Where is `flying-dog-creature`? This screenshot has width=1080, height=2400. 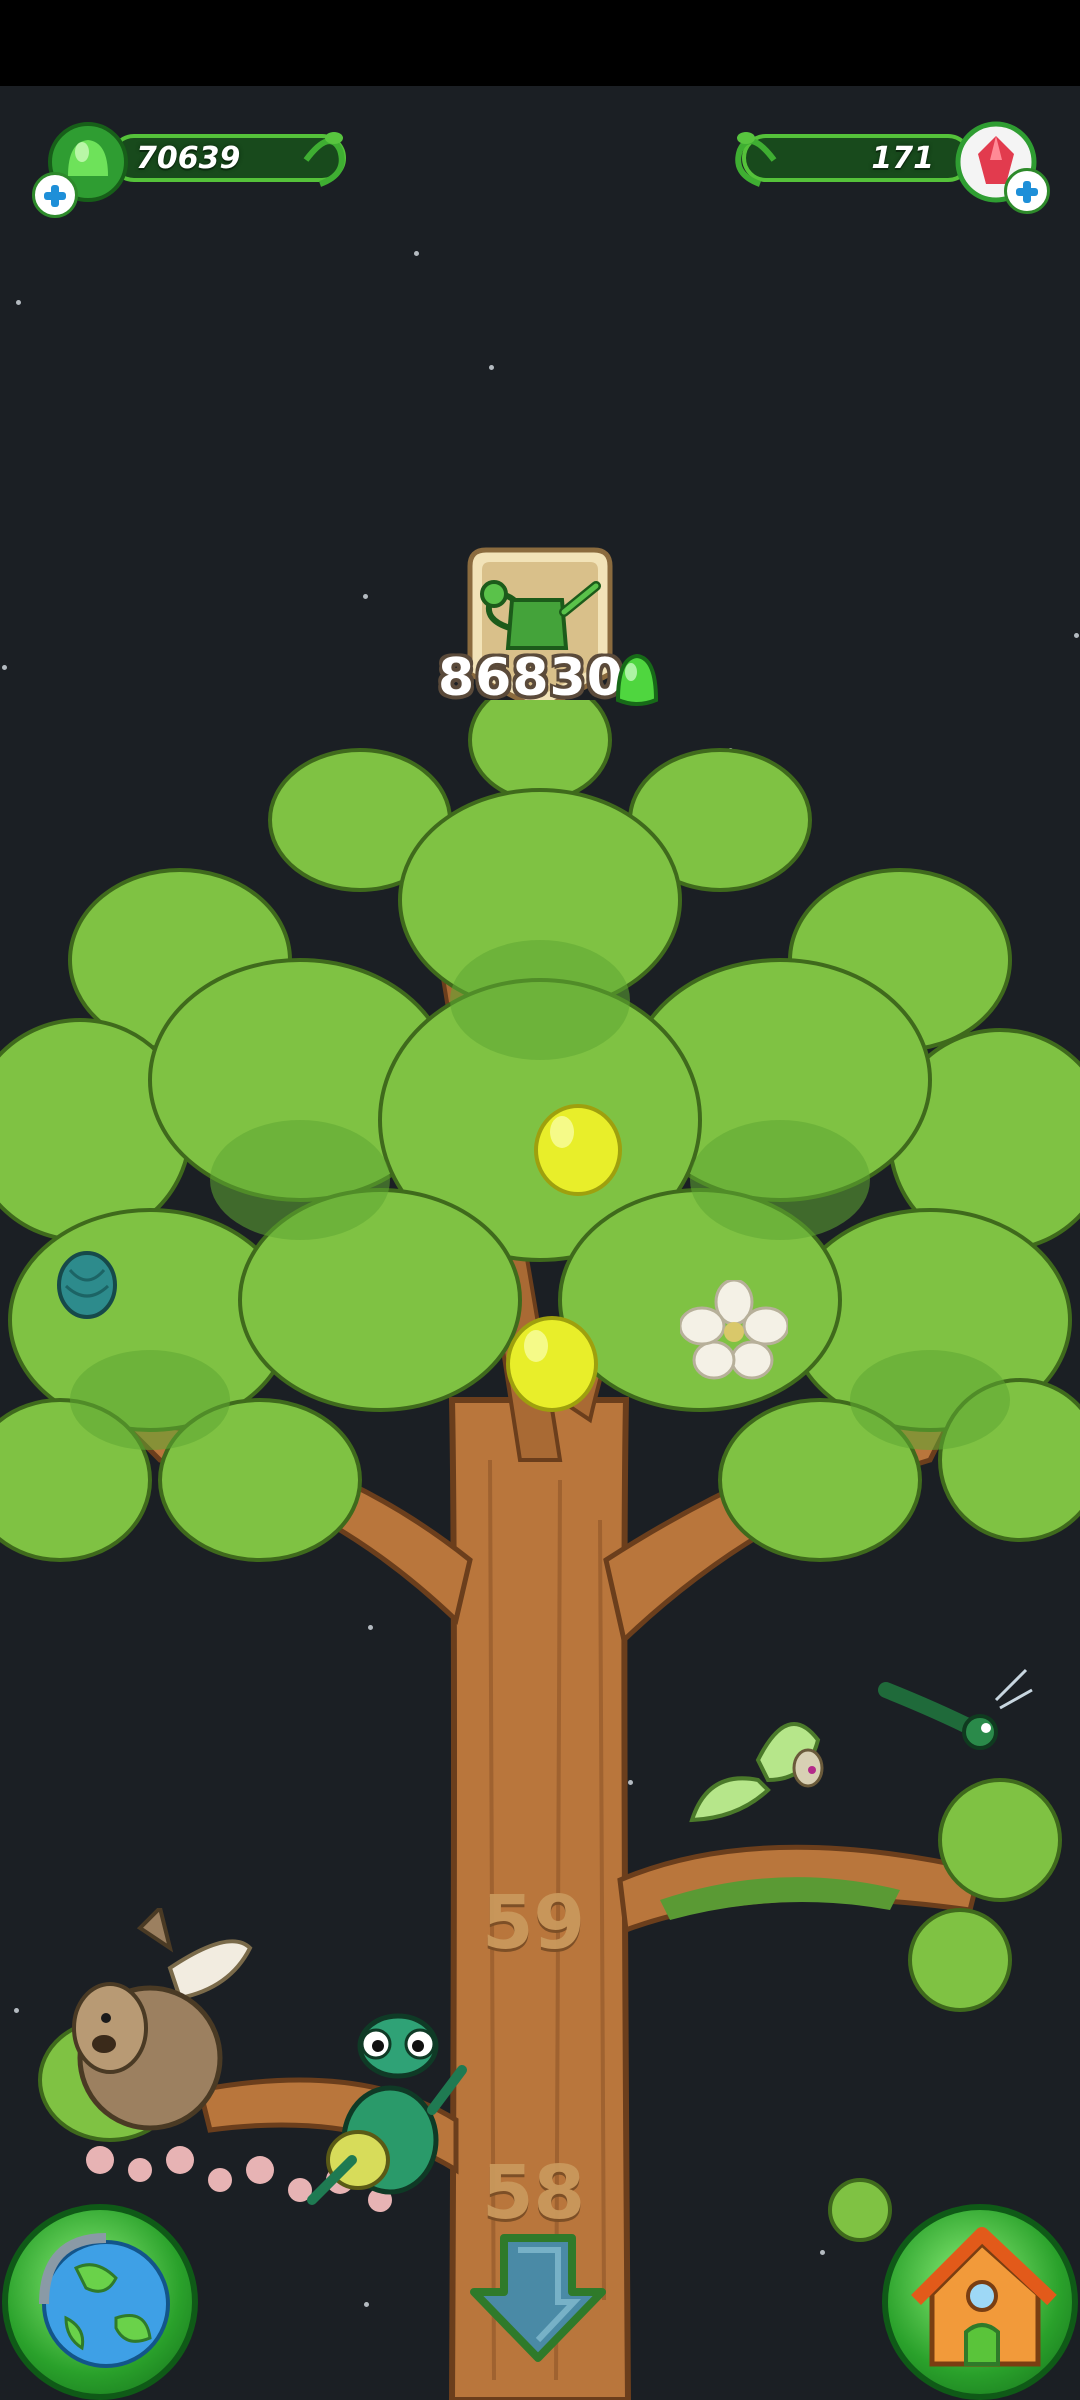 flying-dog-creature is located at coordinates (155, 2023).